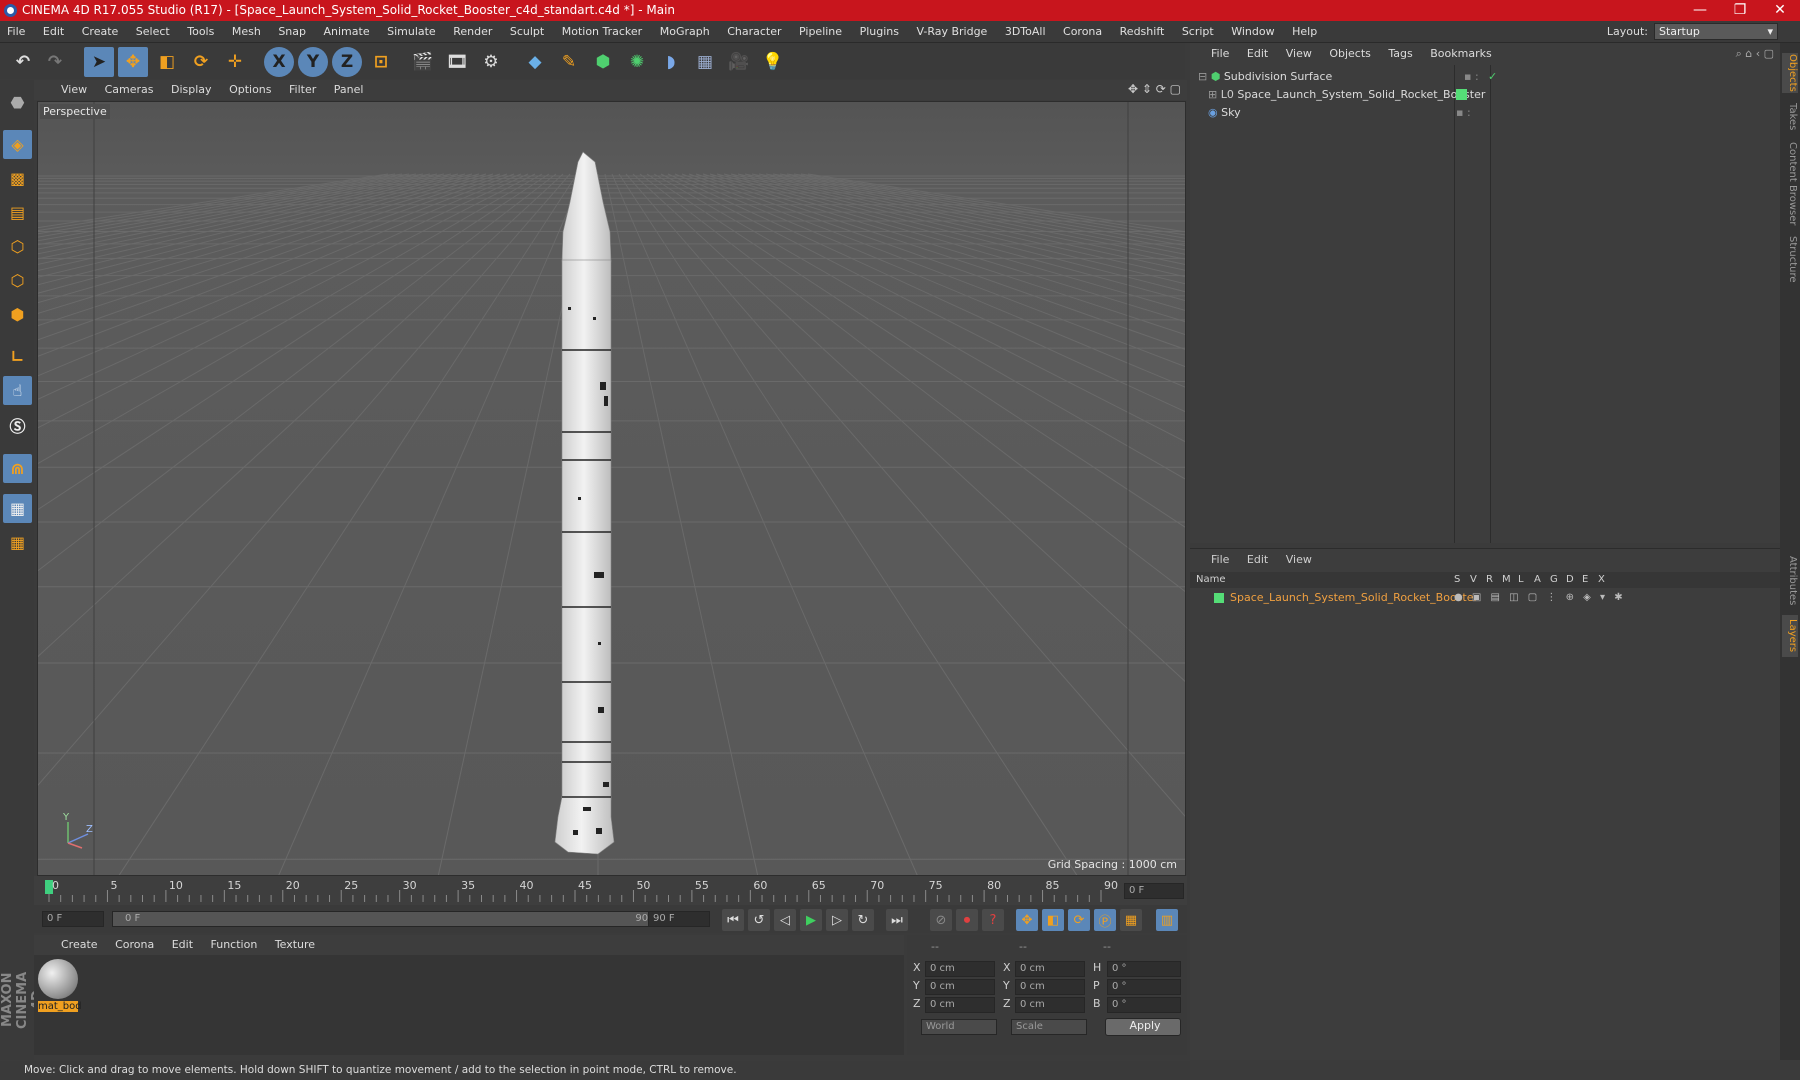  What do you see at coordinates (1143, 1027) in the screenshot?
I see `apply-button: Apply` at bounding box center [1143, 1027].